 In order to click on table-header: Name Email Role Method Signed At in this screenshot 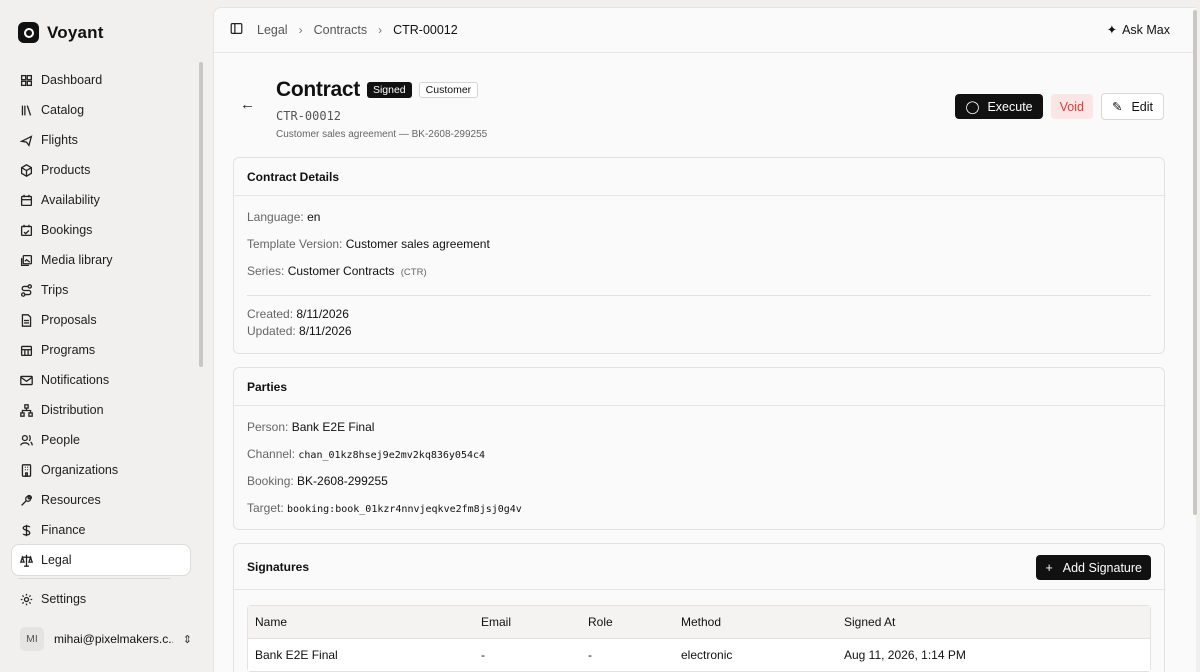, I will do `click(699, 622)`.